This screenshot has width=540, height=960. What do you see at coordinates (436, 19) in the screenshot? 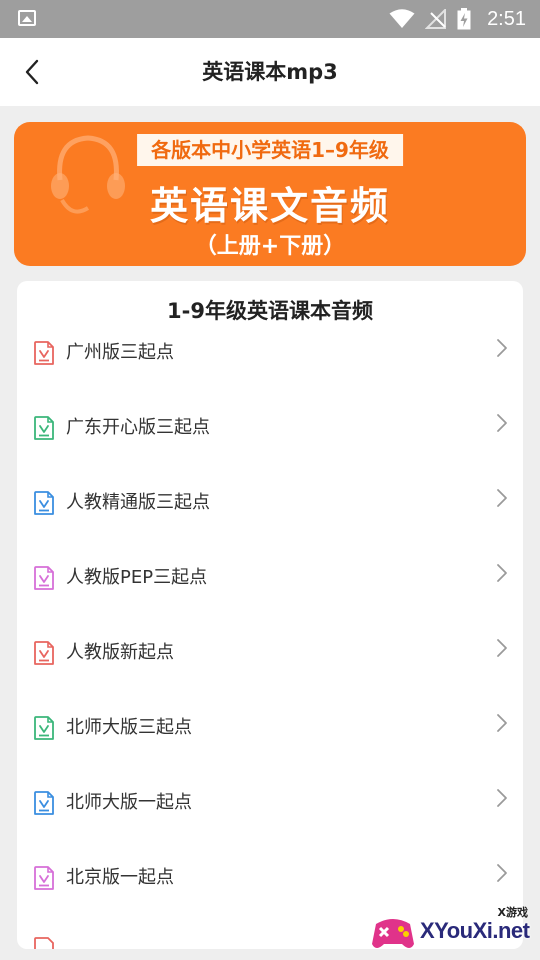
I see `no-signal-icon` at bounding box center [436, 19].